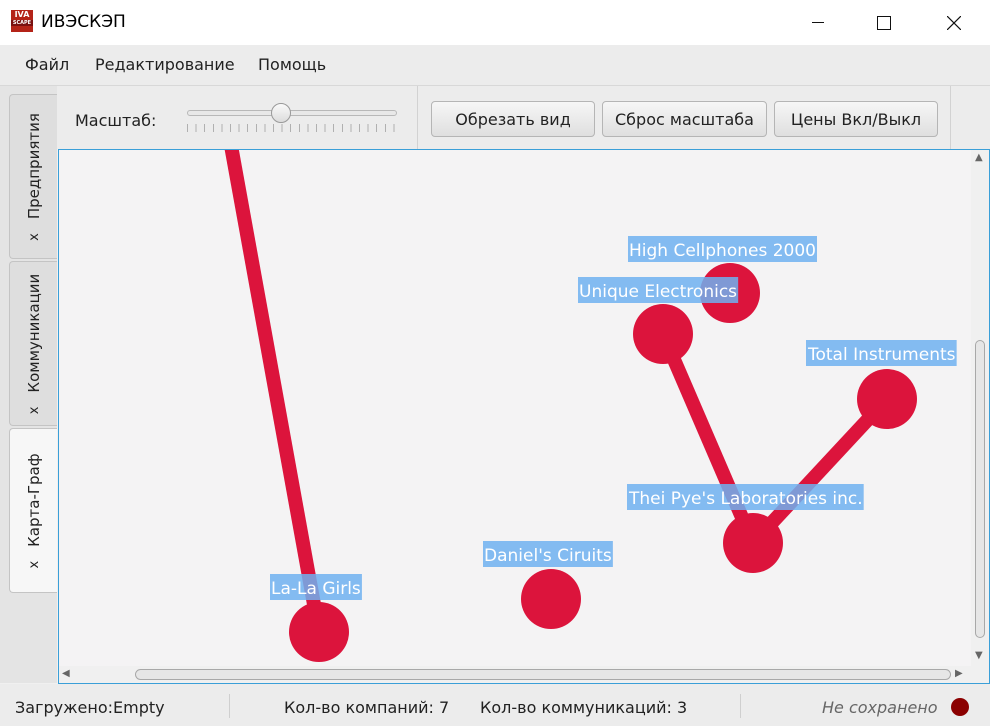 This screenshot has height=726, width=990. I want to click on graph-node-daniels, so click(551, 599).